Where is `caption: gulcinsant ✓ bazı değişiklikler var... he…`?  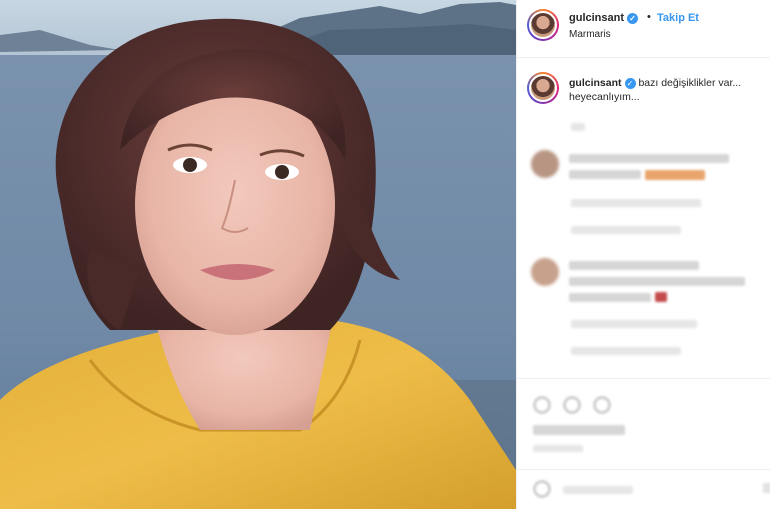
caption: gulcinsant ✓ bazı değişiklikler var... he… is located at coordinates (659, 90).